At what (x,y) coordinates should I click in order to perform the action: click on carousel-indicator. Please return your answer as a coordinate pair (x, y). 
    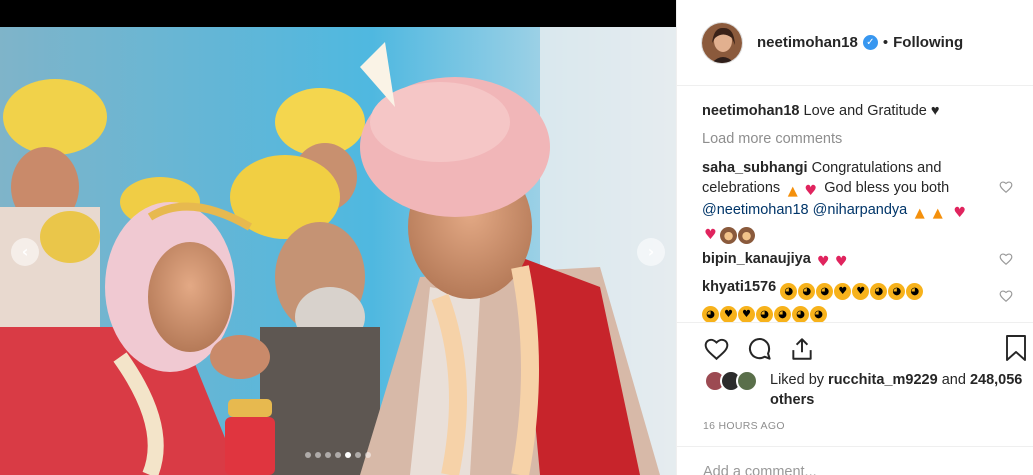
    Looking at the image, I should click on (338, 455).